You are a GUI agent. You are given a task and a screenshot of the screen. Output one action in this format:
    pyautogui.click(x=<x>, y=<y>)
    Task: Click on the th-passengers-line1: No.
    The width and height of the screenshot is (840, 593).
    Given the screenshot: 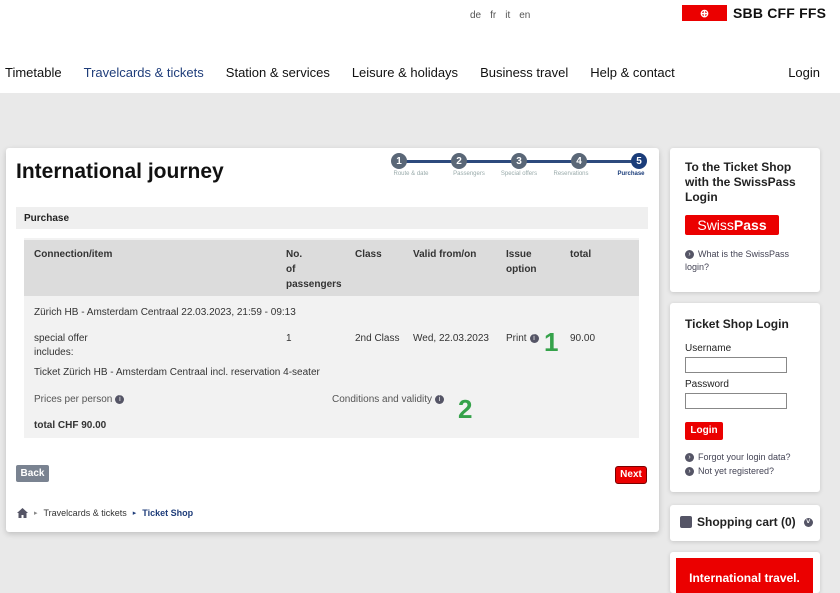 What is the action you would take?
    pyautogui.click(x=294, y=254)
    